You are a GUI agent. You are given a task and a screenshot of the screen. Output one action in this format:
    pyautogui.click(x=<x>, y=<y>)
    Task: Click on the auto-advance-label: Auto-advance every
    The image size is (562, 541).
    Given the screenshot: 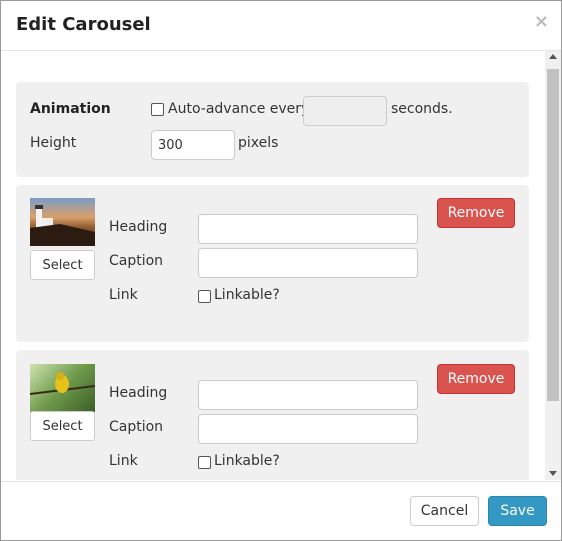 What is the action you would take?
    pyautogui.click(x=239, y=109)
    